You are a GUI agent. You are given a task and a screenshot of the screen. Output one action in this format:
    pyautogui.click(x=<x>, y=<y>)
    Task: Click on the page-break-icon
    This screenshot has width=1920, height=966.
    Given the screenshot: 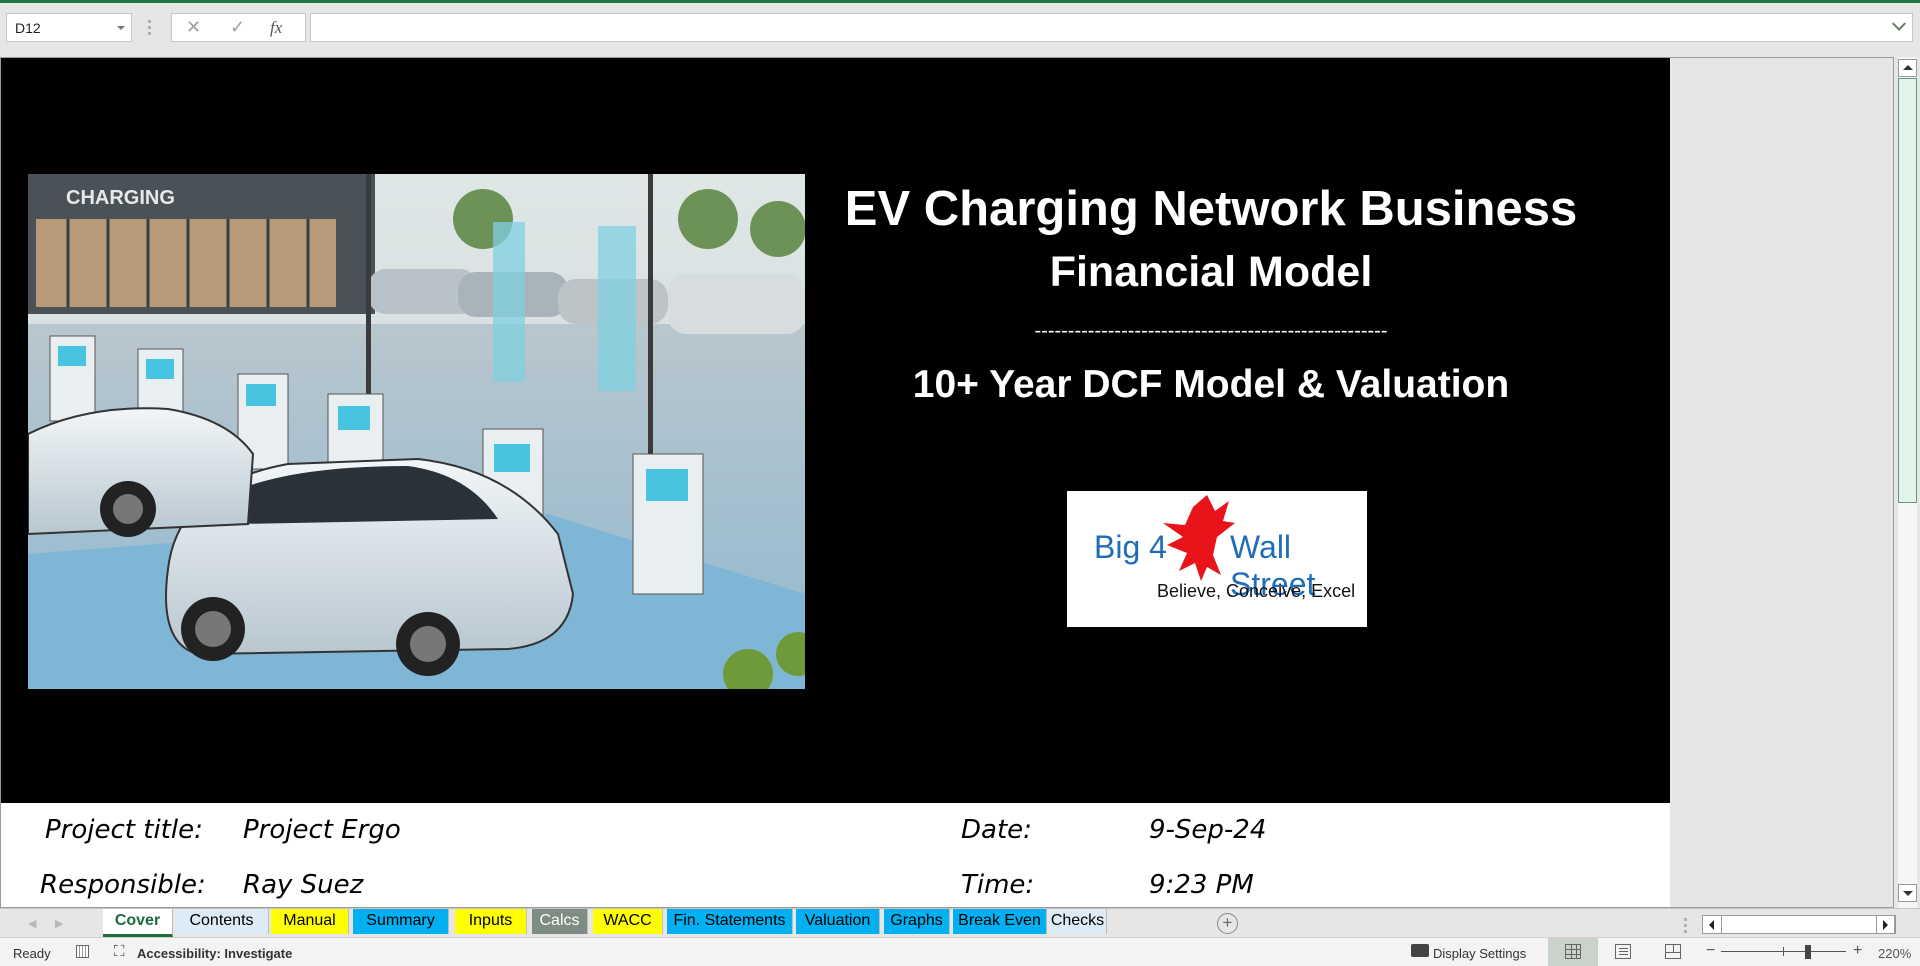 What is the action you would take?
    pyautogui.click(x=1673, y=951)
    